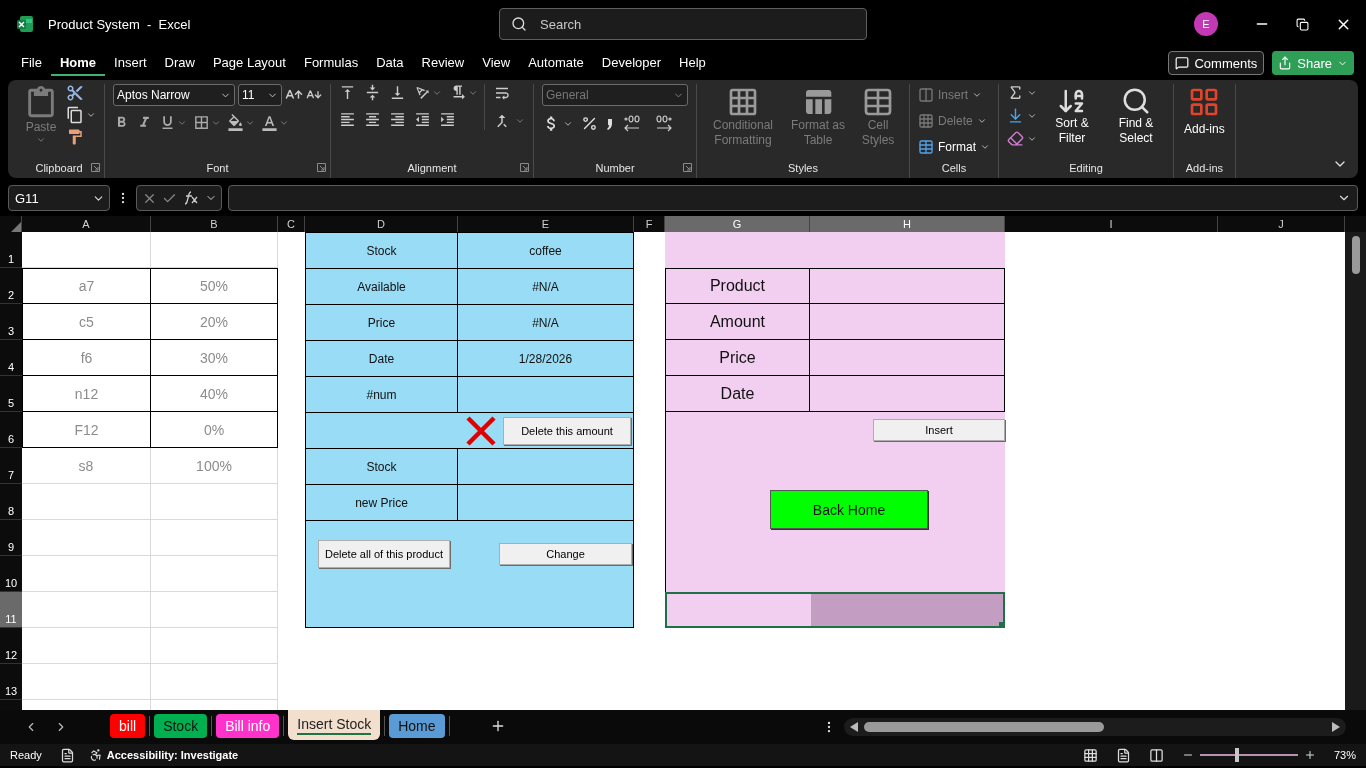  What do you see at coordinates (130, 63) in the screenshot?
I see `menu-tab: Insert` at bounding box center [130, 63].